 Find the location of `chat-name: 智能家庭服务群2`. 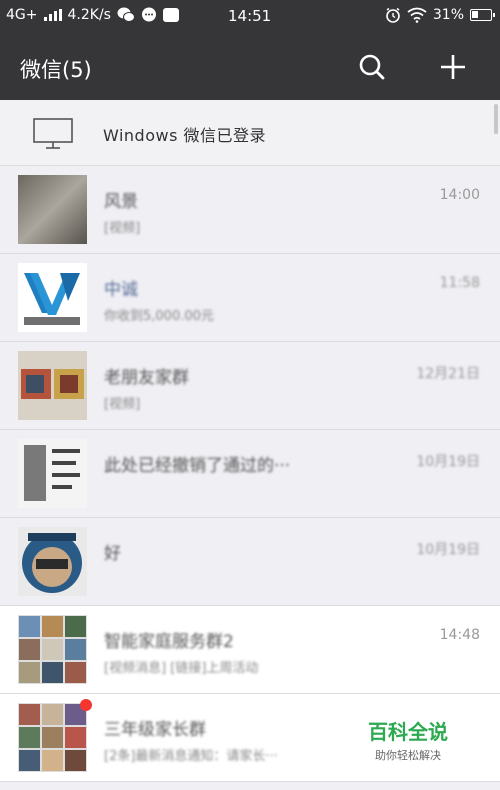

chat-name: 智能家庭服务群2 is located at coordinates (169, 642).